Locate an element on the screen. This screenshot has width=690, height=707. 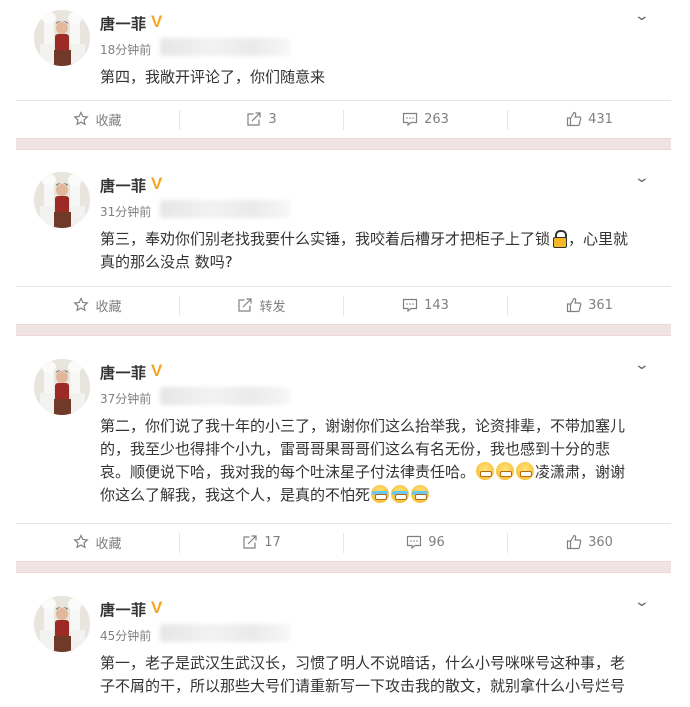
comment-count: 96 is located at coordinates (436, 542).